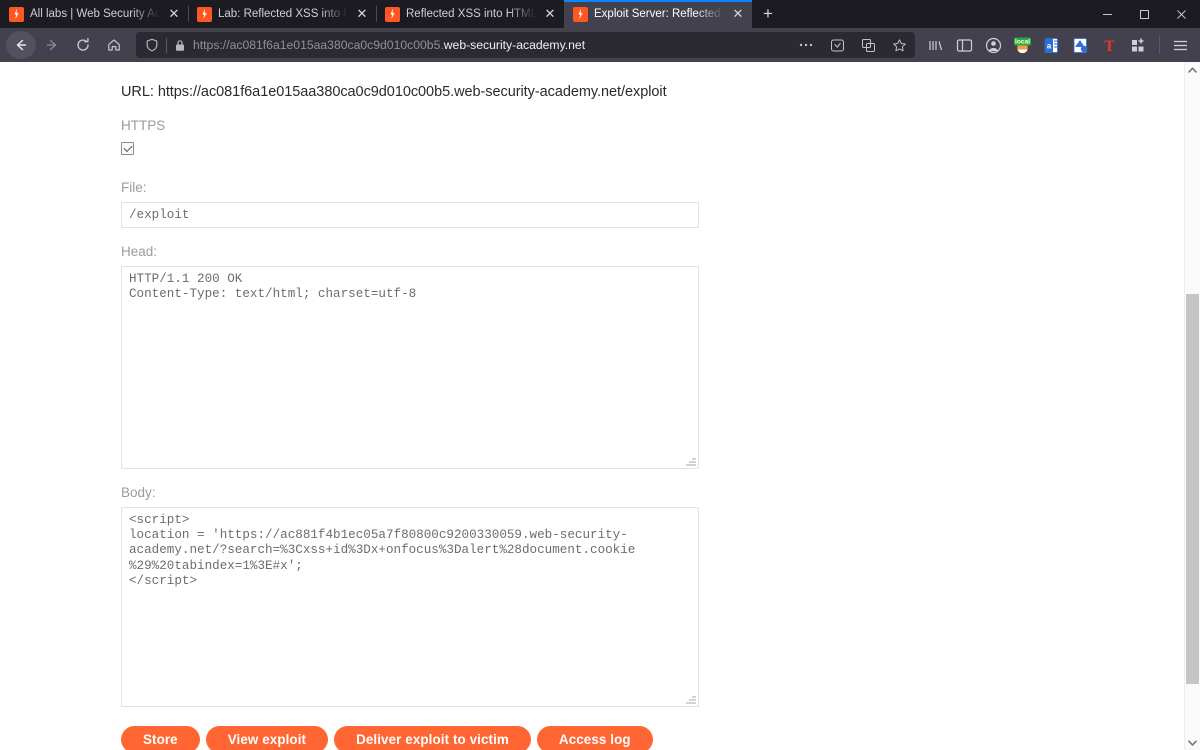 Image resolution: width=1200 pixels, height=750 pixels. Describe the element at coordinates (1138, 45) in the screenshot. I see `extensions-grid-icon` at that location.